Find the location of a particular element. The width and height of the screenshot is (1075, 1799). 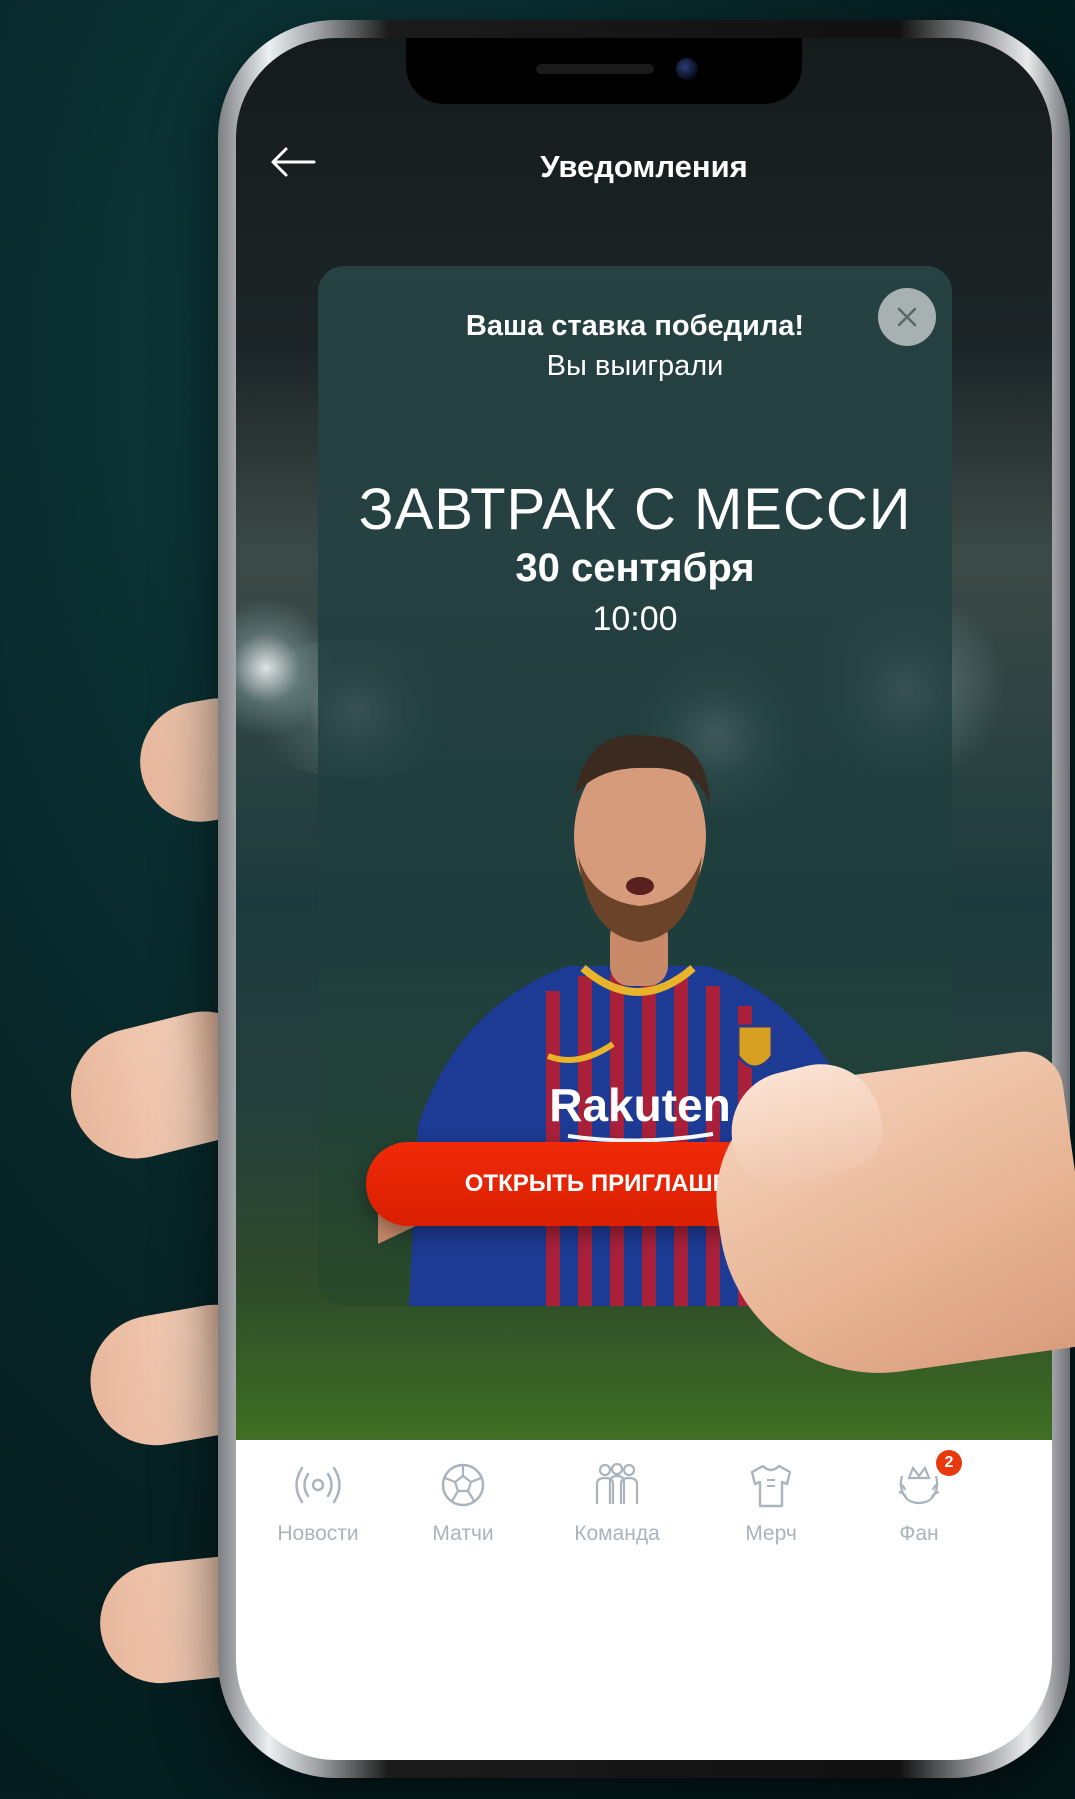

tab-matches: Матчи is located at coordinates (463, 1515).